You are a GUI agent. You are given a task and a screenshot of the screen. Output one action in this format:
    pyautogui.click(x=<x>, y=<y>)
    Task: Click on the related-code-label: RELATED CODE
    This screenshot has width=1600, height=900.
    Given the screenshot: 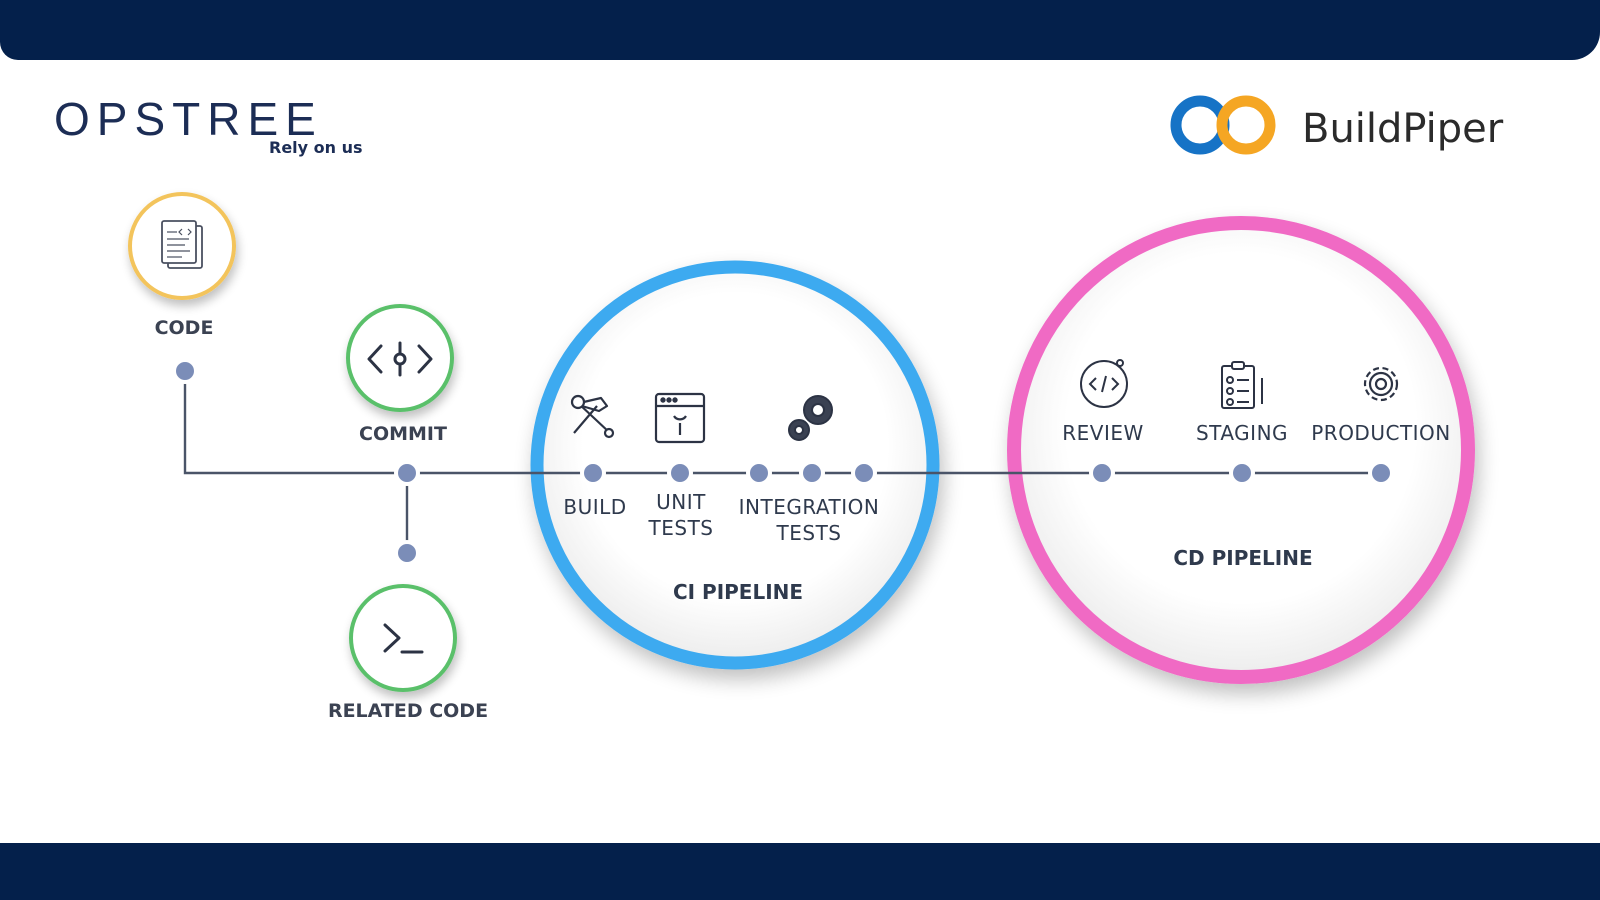 What is the action you would take?
    pyautogui.click(x=408, y=711)
    